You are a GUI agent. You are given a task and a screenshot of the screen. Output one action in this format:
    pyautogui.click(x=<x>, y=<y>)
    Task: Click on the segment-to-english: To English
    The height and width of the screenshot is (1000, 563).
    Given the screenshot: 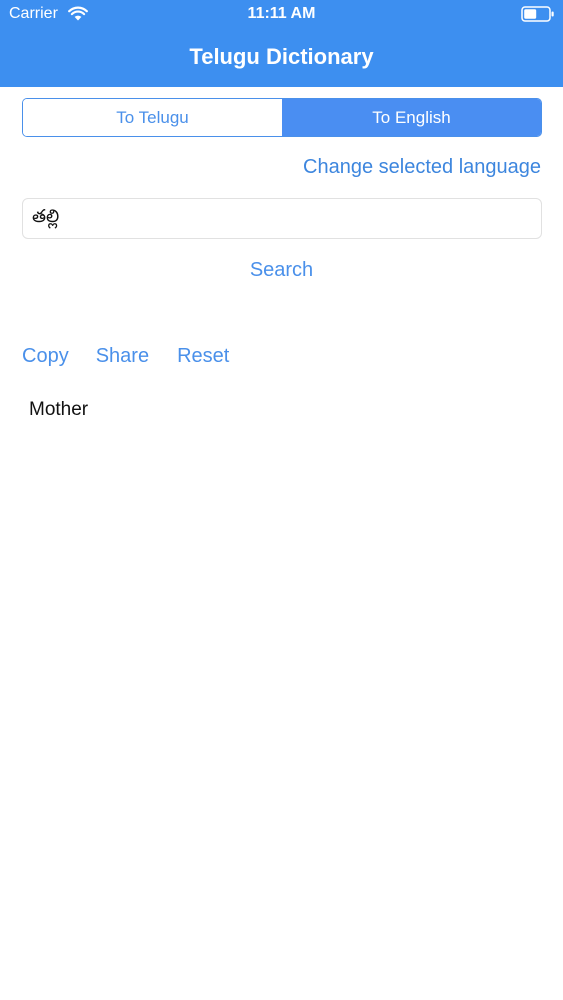 What is the action you would take?
    pyautogui.click(x=411, y=117)
    